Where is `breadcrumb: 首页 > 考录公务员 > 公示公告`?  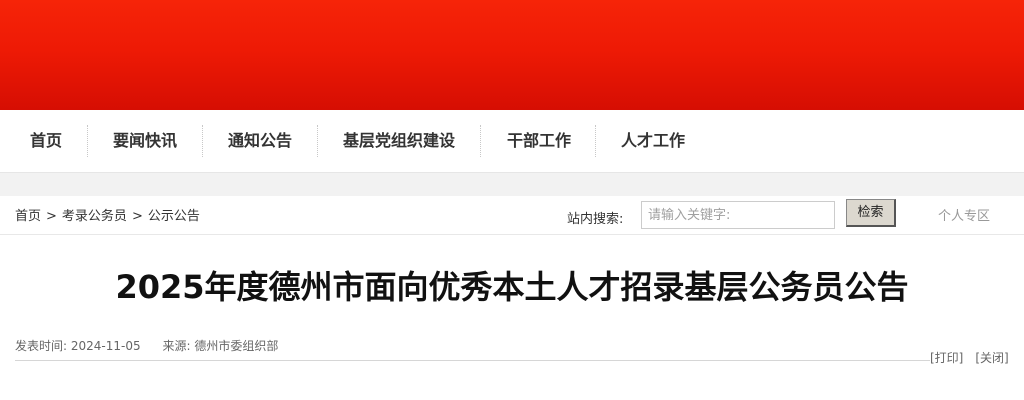 breadcrumb: 首页 > 考录公务员 > 公示公告 is located at coordinates (107, 214).